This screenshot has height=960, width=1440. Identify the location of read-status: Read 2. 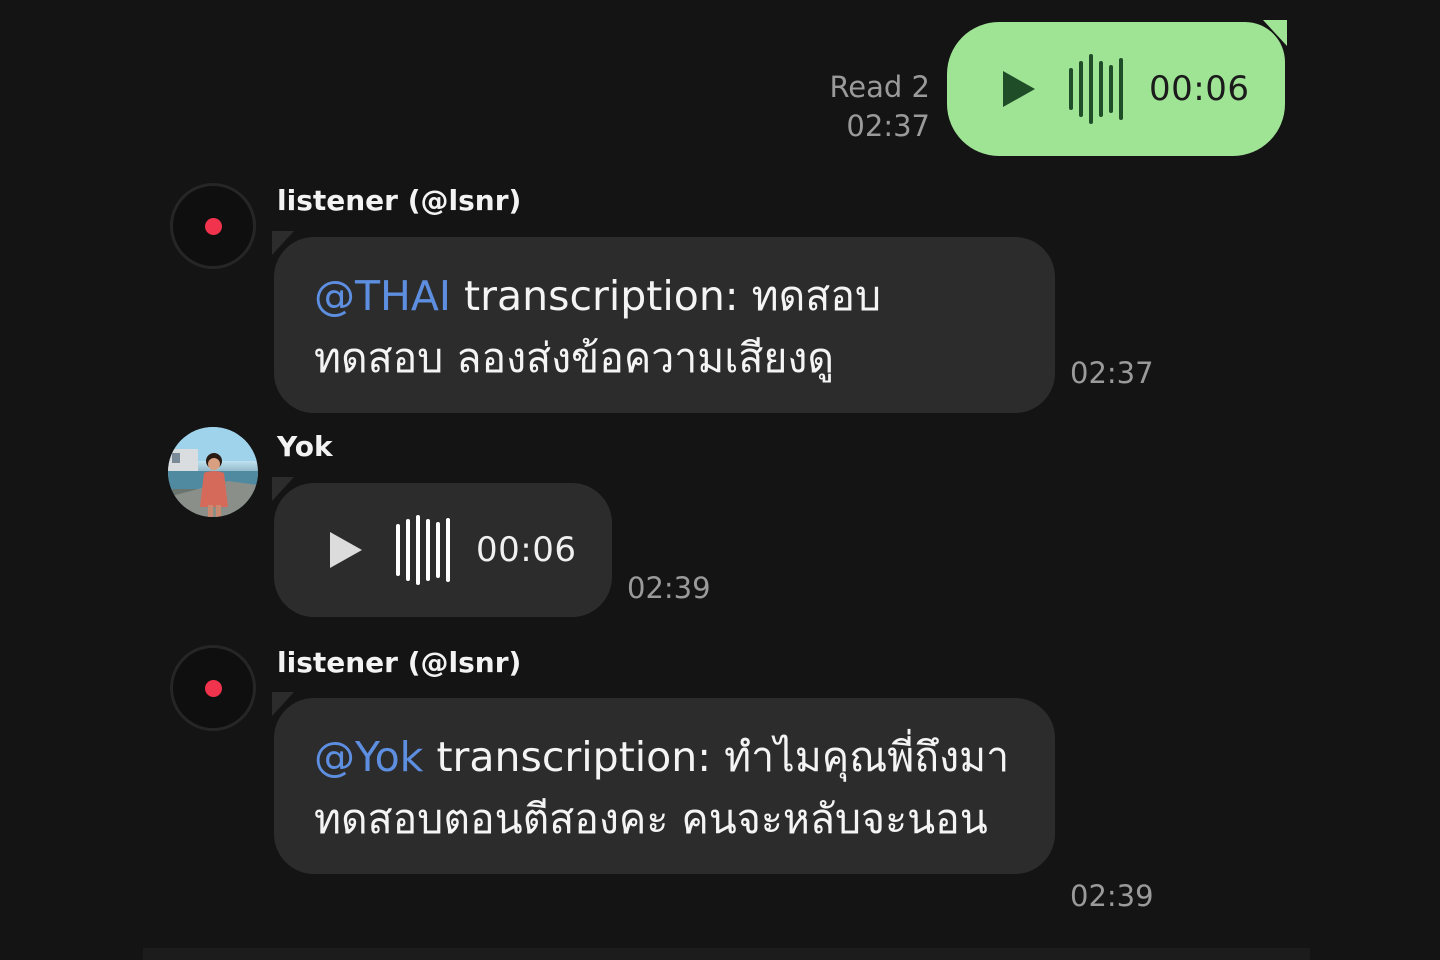
(879, 87).